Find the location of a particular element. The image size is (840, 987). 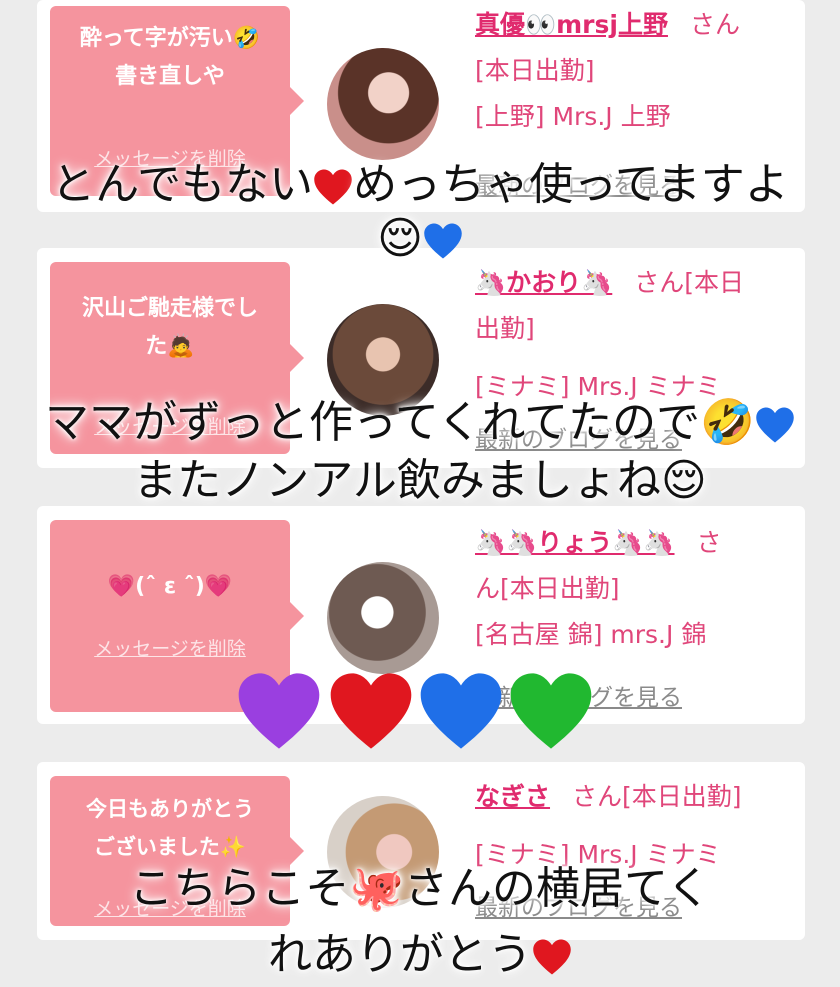

caption-text: 😌 is located at coordinates (400, 238).